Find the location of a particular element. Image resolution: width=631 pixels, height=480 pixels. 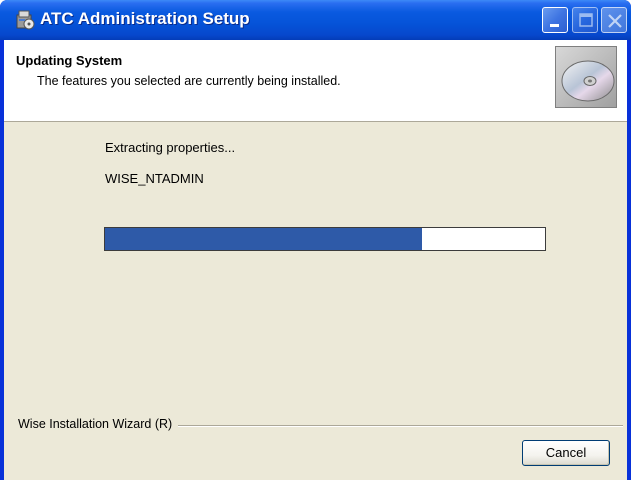

installer-icon is located at coordinates (25, 20).